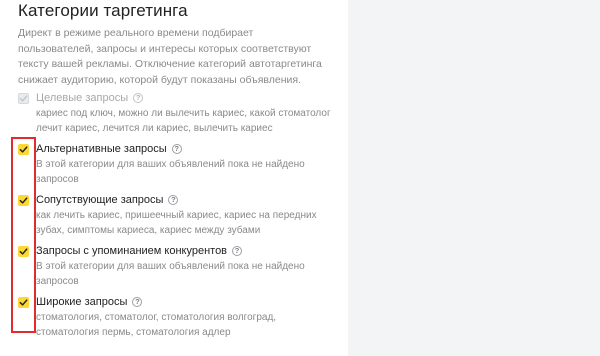  Describe the element at coordinates (99, 200) in the screenshot. I see `category-label: Сопутствующие запросы` at that location.